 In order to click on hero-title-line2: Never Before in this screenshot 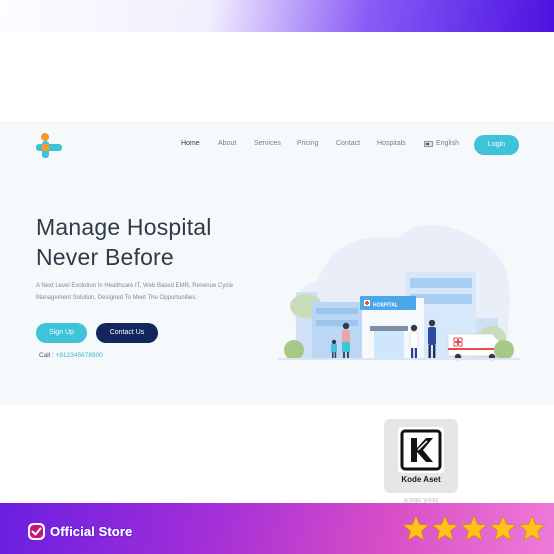, I will do `click(105, 257)`.